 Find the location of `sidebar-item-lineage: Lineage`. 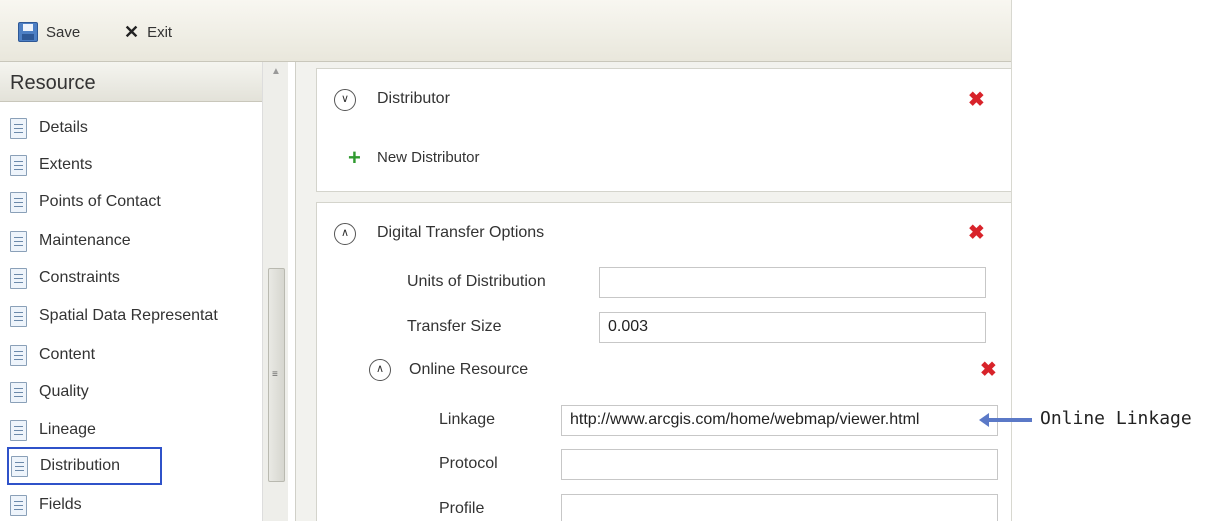

sidebar-item-lineage: Lineage is located at coordinates (53, 430).